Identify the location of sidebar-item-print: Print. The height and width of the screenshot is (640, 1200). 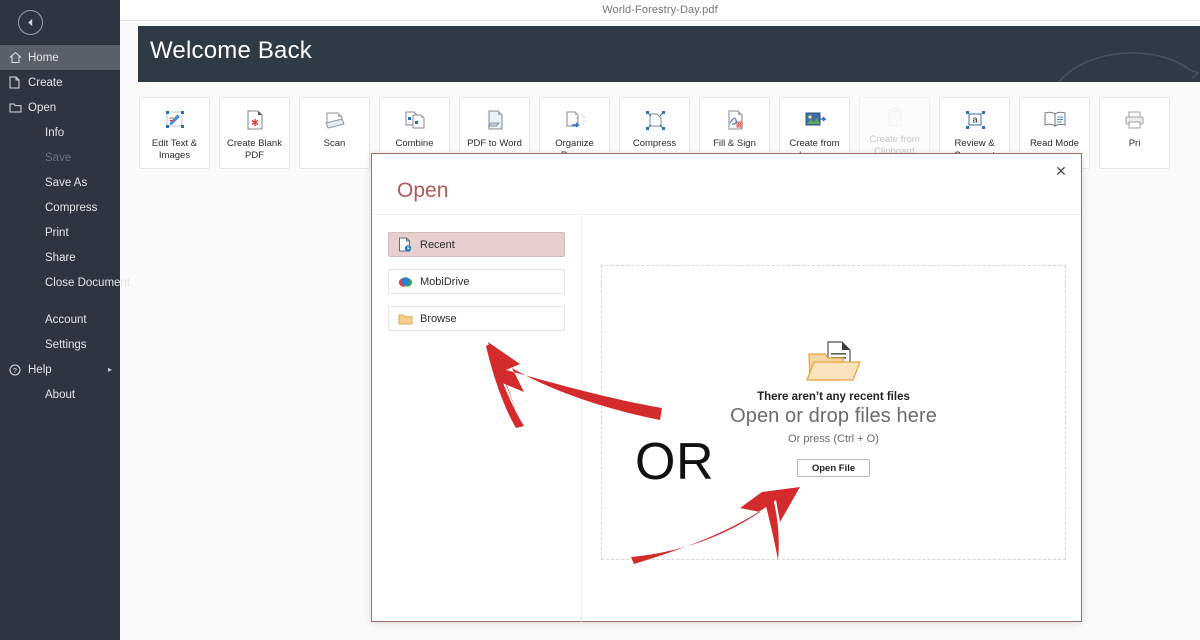
(60, 232).